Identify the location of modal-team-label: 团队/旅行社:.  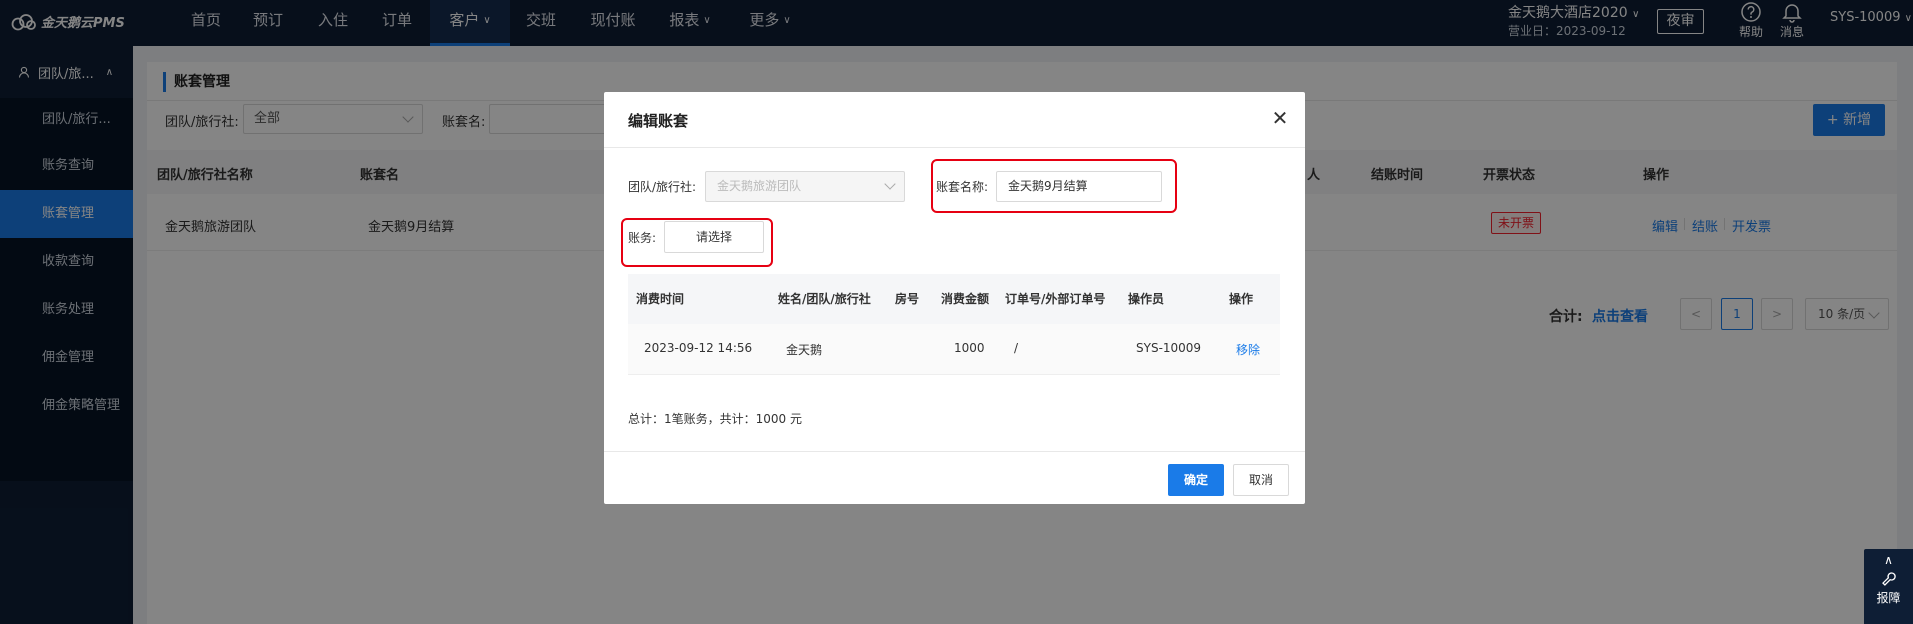
(662, 187).